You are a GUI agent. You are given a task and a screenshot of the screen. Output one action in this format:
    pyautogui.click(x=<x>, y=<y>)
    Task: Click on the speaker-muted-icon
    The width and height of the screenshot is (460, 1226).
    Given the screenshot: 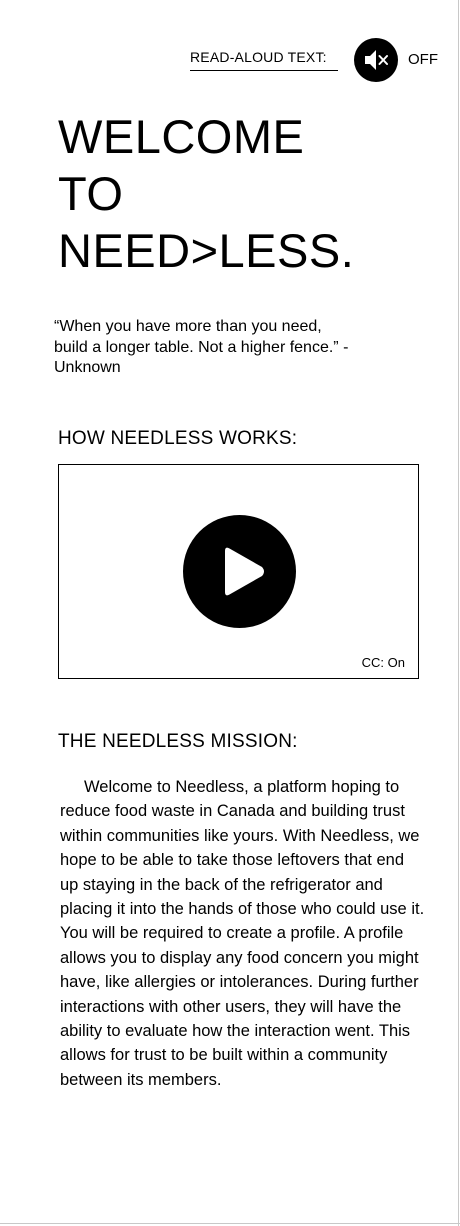 What is the action you would take?
    pyautogui.click(x=376, y=60)
    